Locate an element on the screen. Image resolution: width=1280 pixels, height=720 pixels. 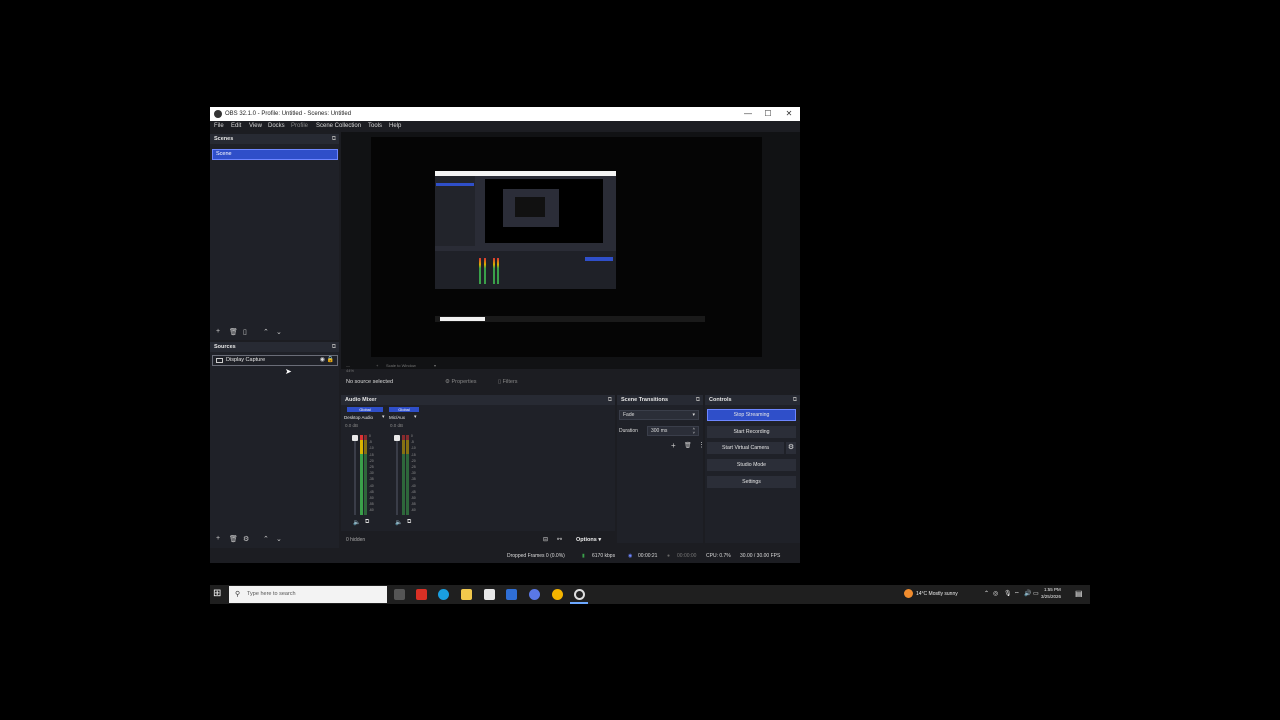
stream-time: 00:00:21 is located at coordinates (648, 556).